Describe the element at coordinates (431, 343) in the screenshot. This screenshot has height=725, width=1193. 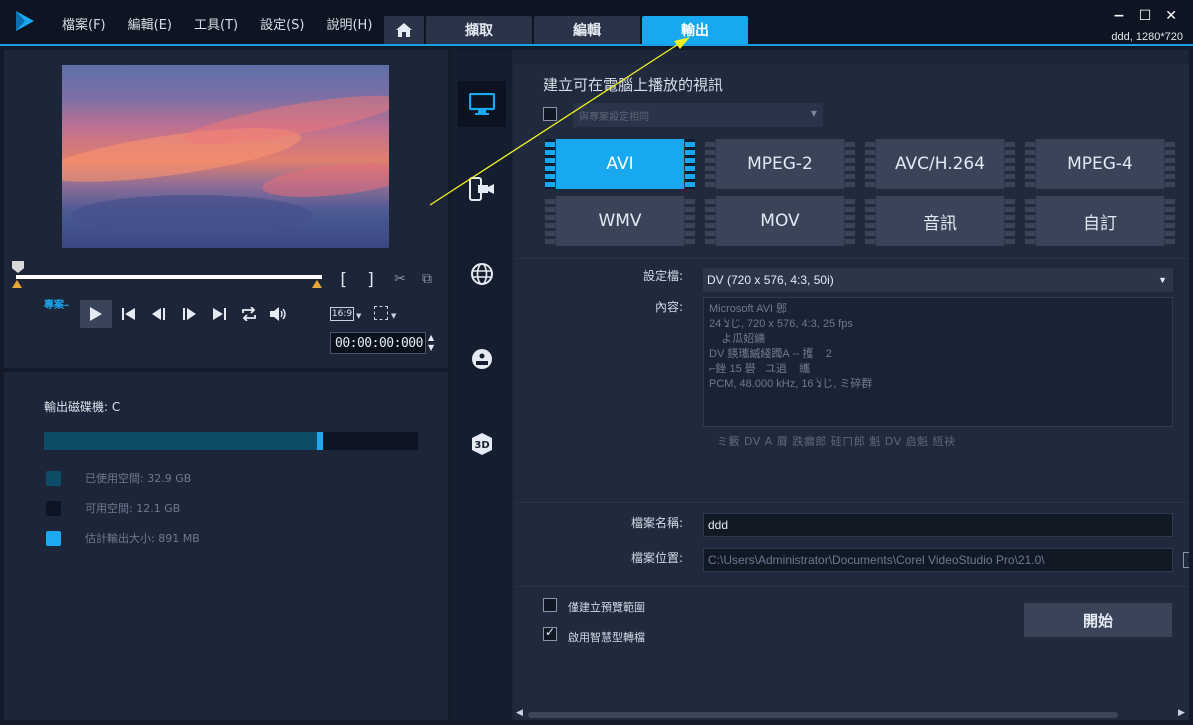
I see `timecode-stepper: ▲ ▼` at that location.